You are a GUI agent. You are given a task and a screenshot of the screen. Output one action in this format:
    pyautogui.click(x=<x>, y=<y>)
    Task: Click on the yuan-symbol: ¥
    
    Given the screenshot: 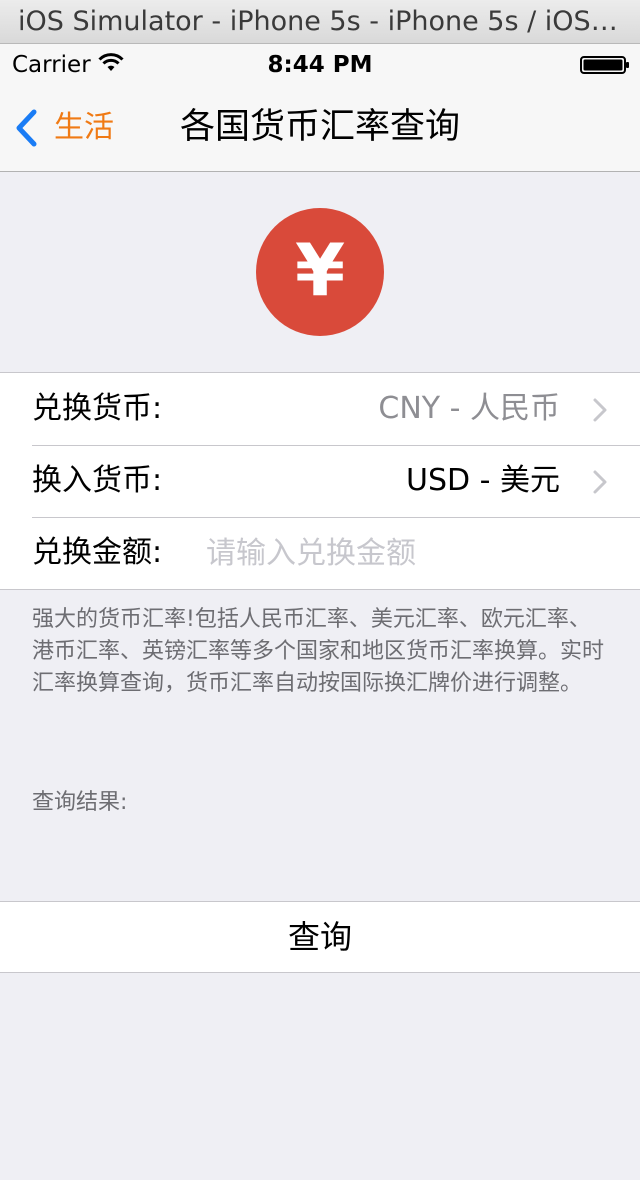 What is the action you would take?
    pyautogui.click(x=320, y=270)
    